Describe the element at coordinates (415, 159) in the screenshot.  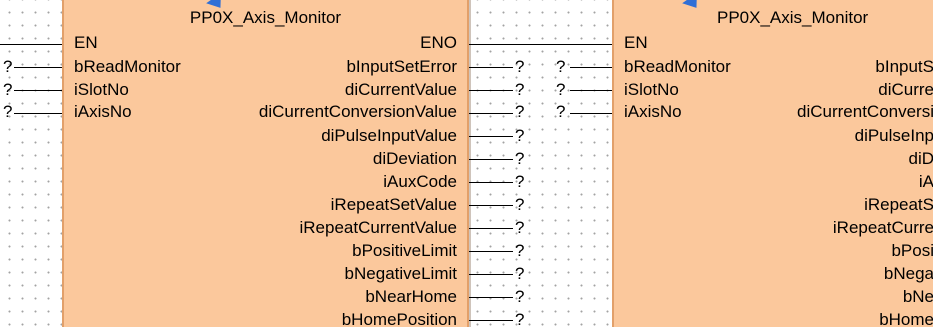
I see `fb1-out-dideviation: diDeviation` at that location.